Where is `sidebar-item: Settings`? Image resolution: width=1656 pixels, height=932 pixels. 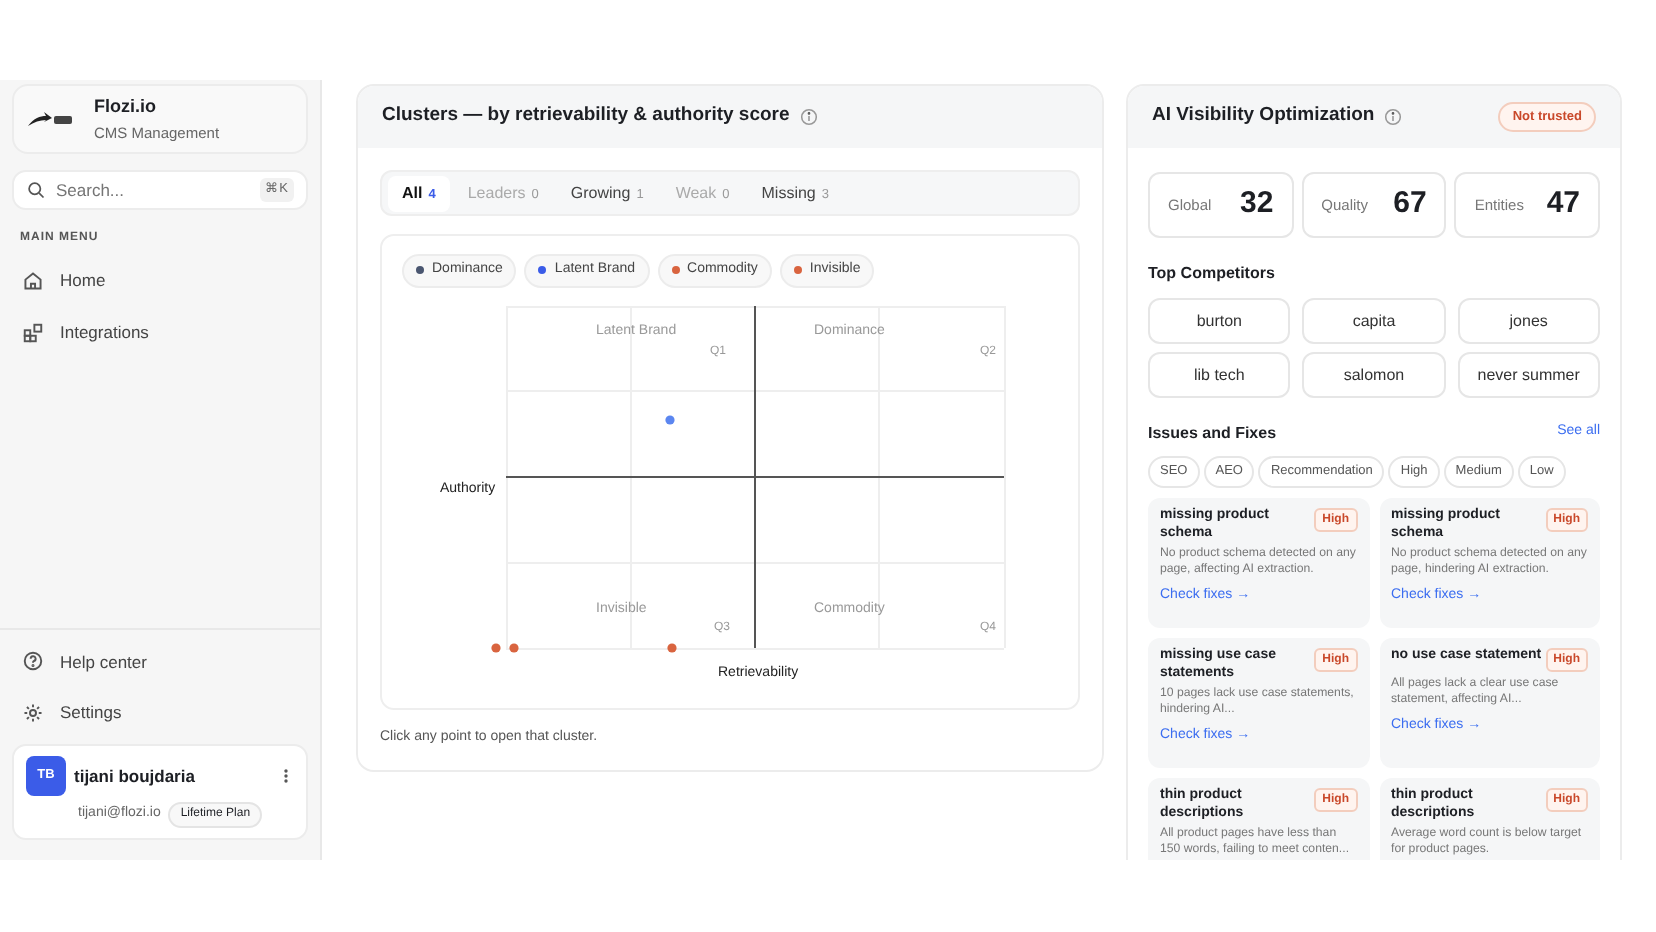 sidebar-item: Settings is located at coordinates (160, 713).